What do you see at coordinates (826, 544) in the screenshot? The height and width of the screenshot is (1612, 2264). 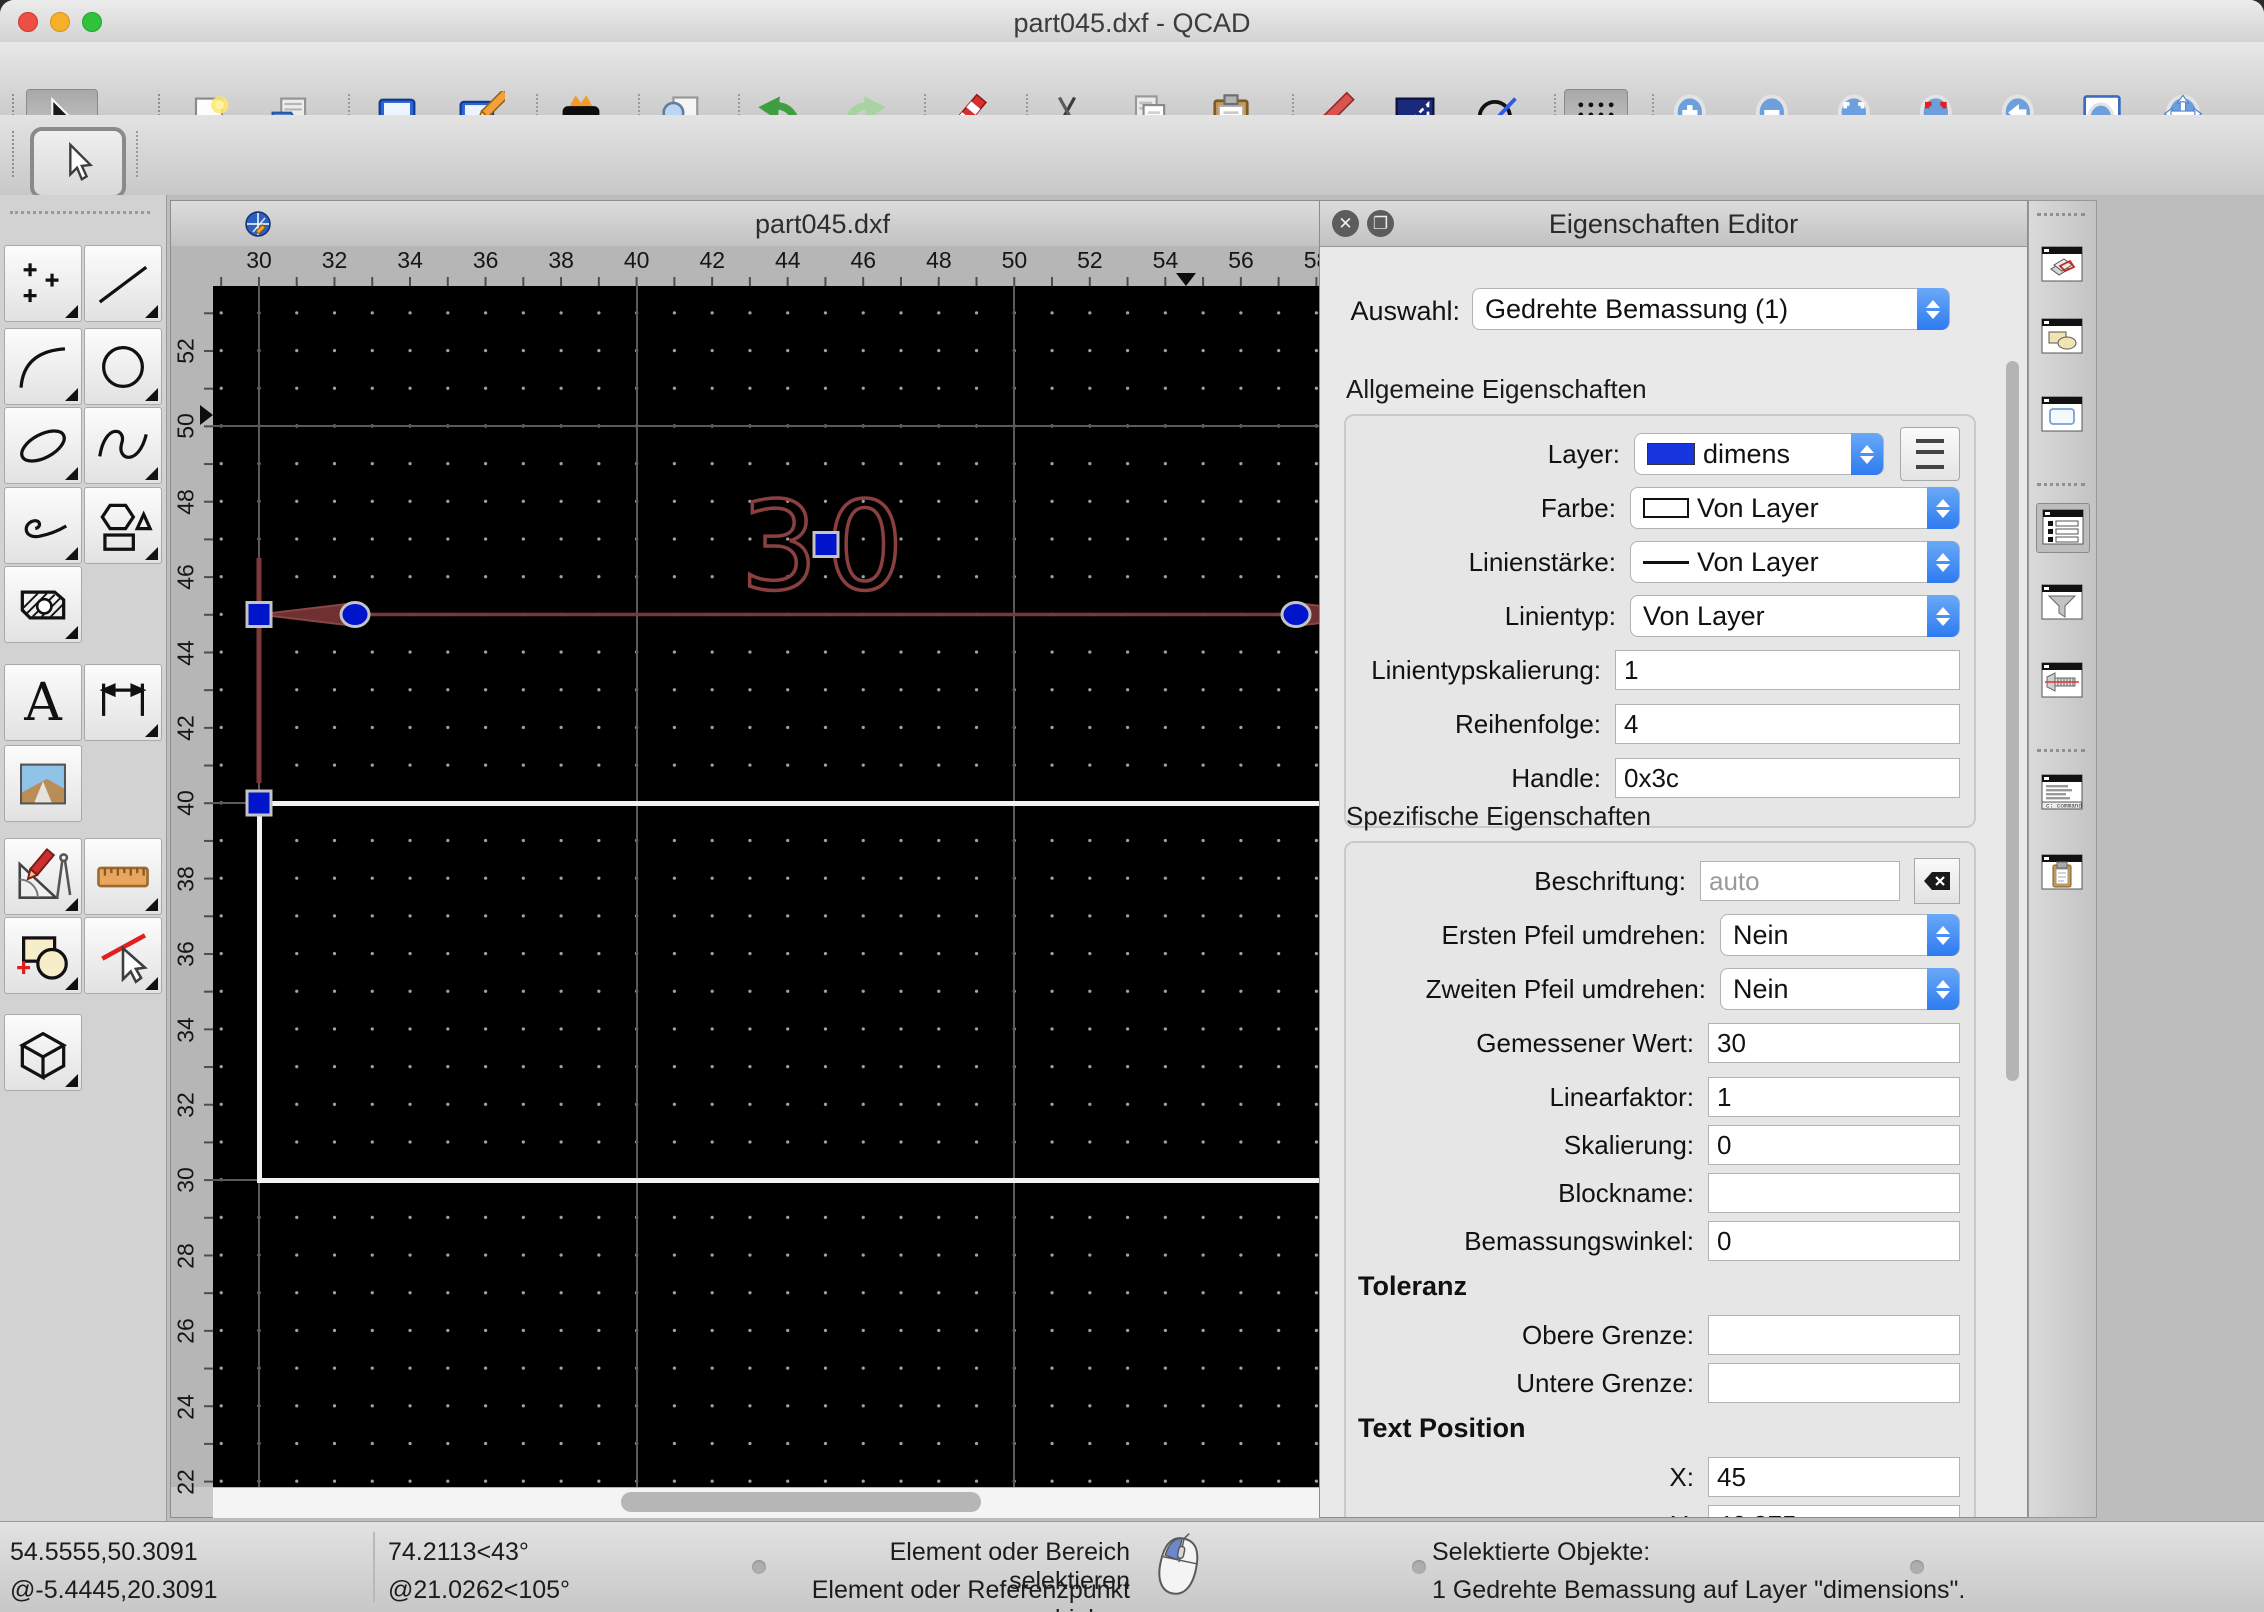 I see `handle-text-position` at bounding box center [826, 544].